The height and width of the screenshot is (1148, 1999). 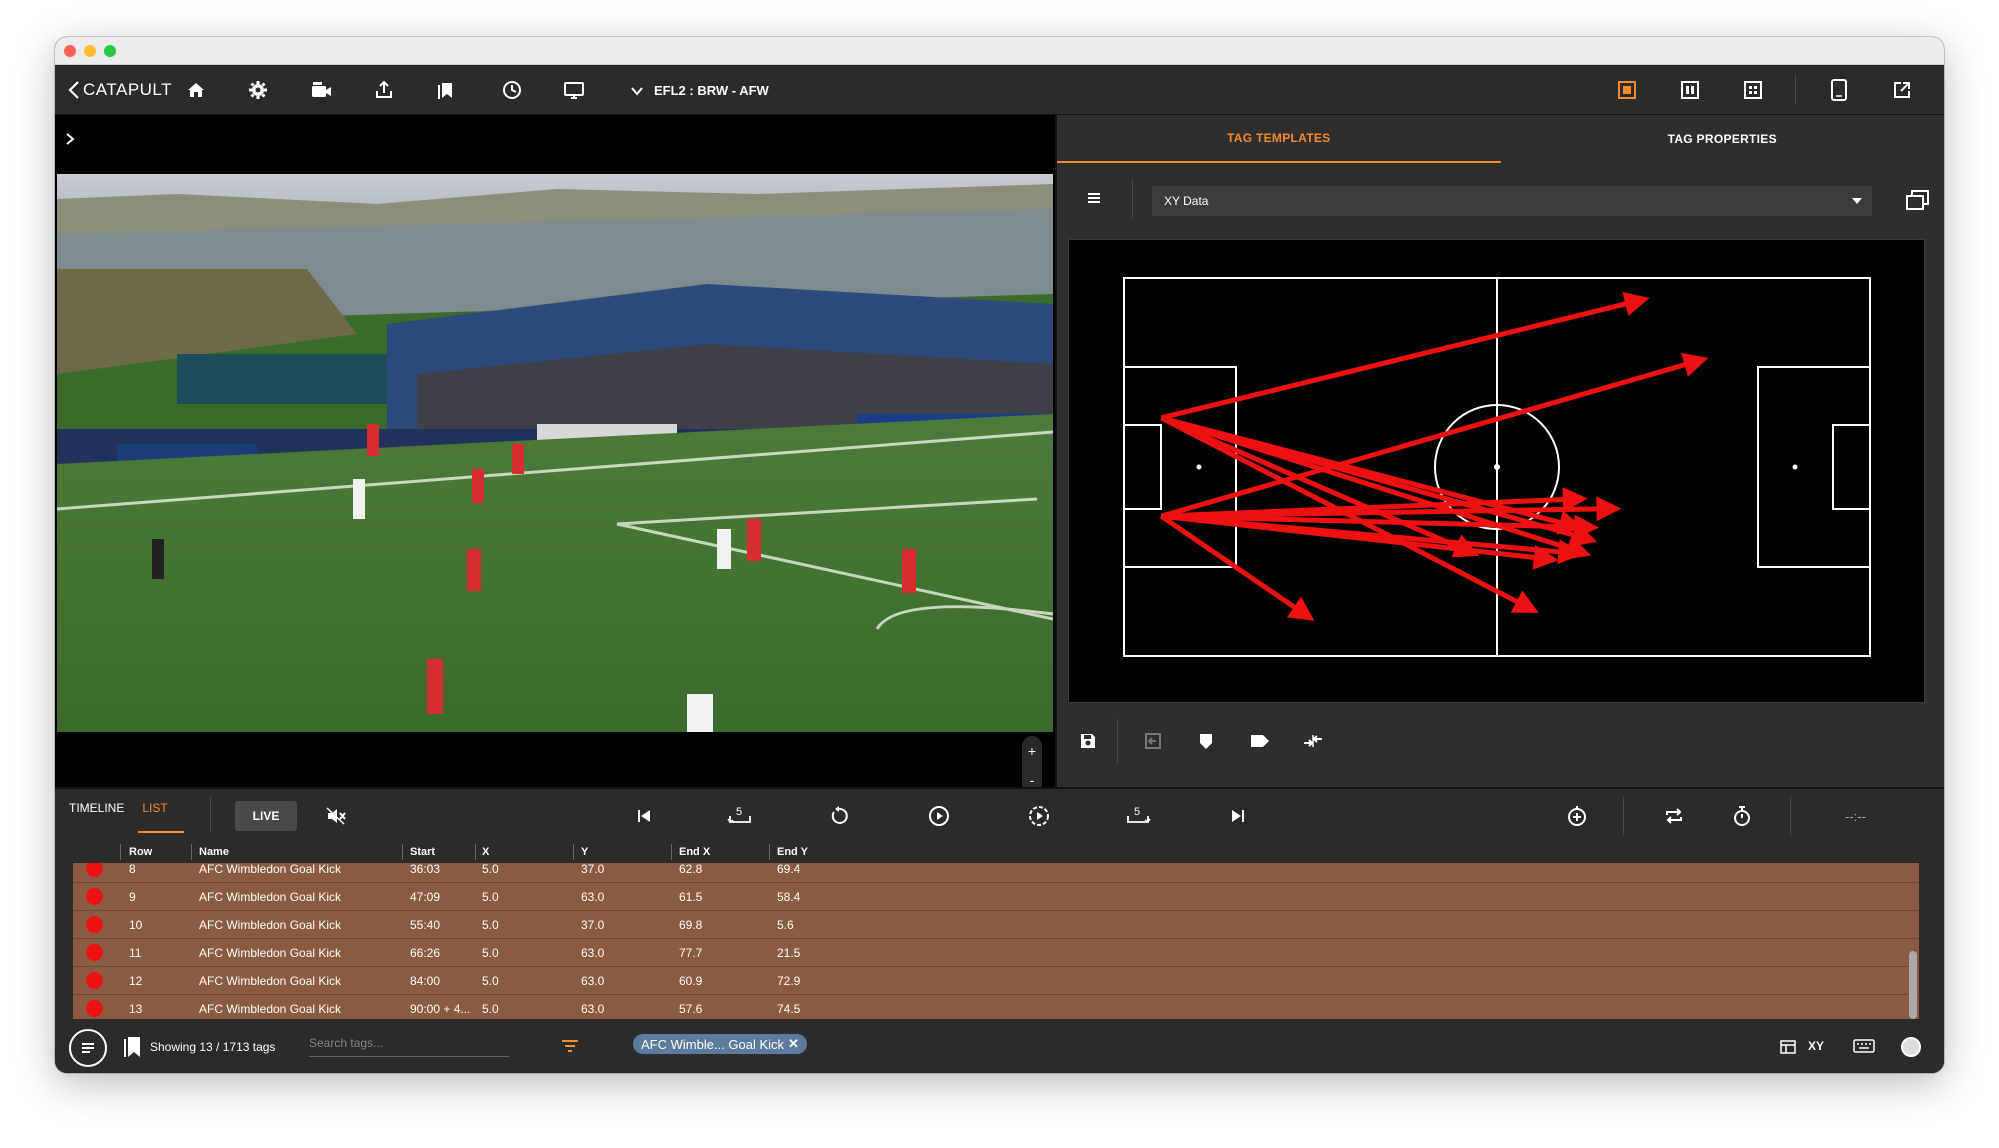 What do you see at coordinates (1839, 90) in the screenshot?
I see `tablet-icon` at bounding box center [1839, 90].